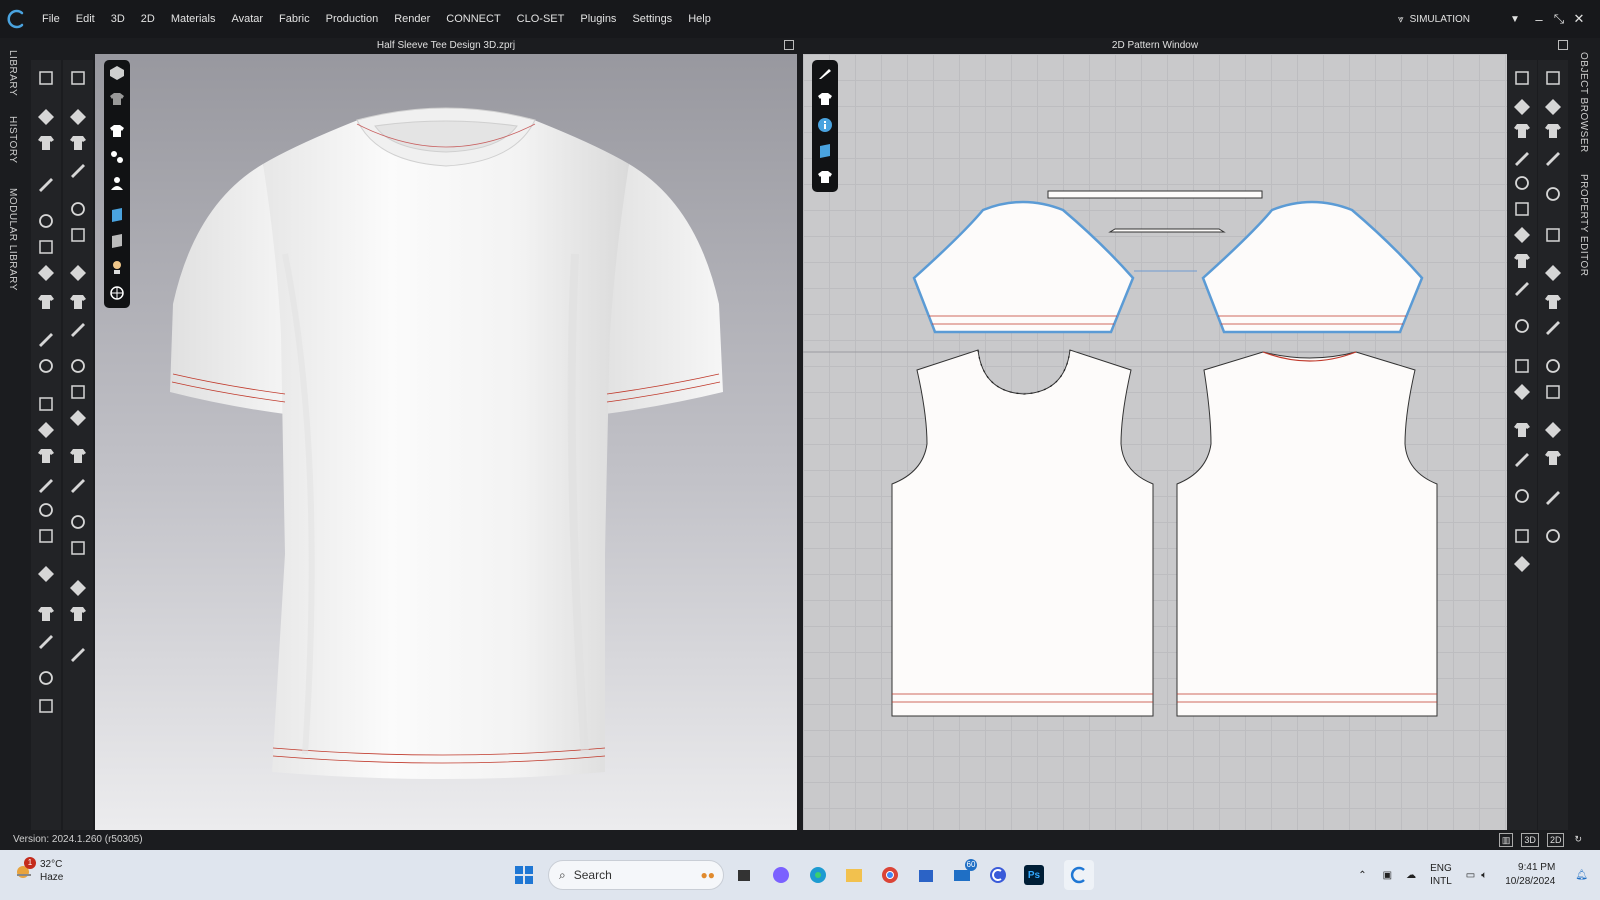  Describe the element at coordinates (78, 209) in the screenshot. I see `left-b-tool-5-icon` at that location.